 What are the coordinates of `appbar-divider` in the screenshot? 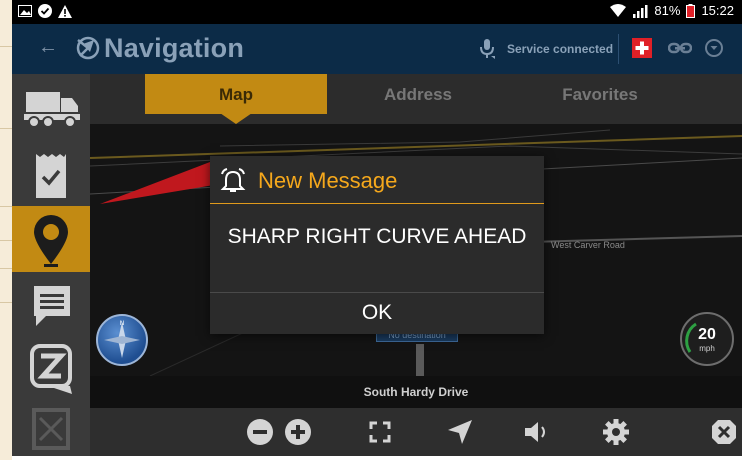 It's located at (618, 49).